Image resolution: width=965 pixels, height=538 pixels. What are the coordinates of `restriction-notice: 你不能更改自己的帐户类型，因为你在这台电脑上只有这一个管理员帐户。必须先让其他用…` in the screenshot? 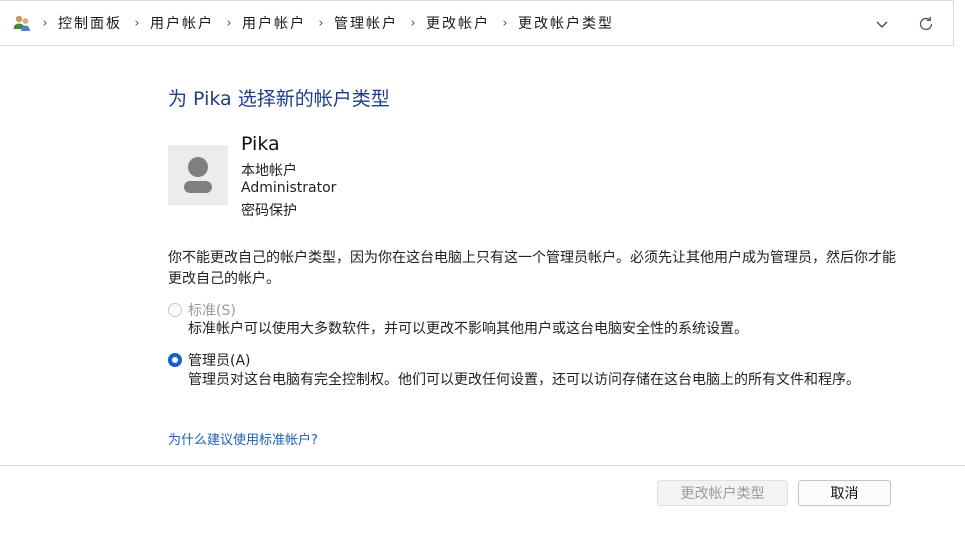 It's located at (532, 268).